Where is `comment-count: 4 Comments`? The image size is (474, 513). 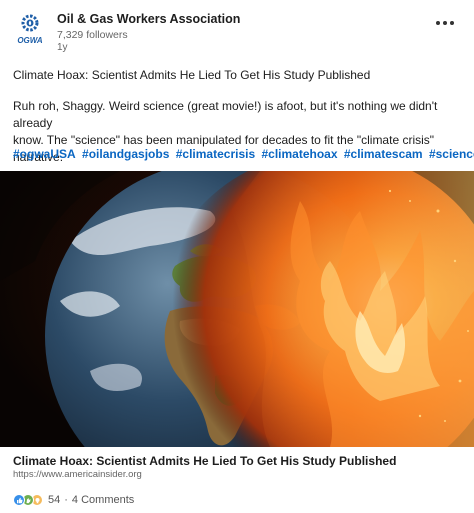 comment-count: 4 Comments is located at coordinates (103, 500).